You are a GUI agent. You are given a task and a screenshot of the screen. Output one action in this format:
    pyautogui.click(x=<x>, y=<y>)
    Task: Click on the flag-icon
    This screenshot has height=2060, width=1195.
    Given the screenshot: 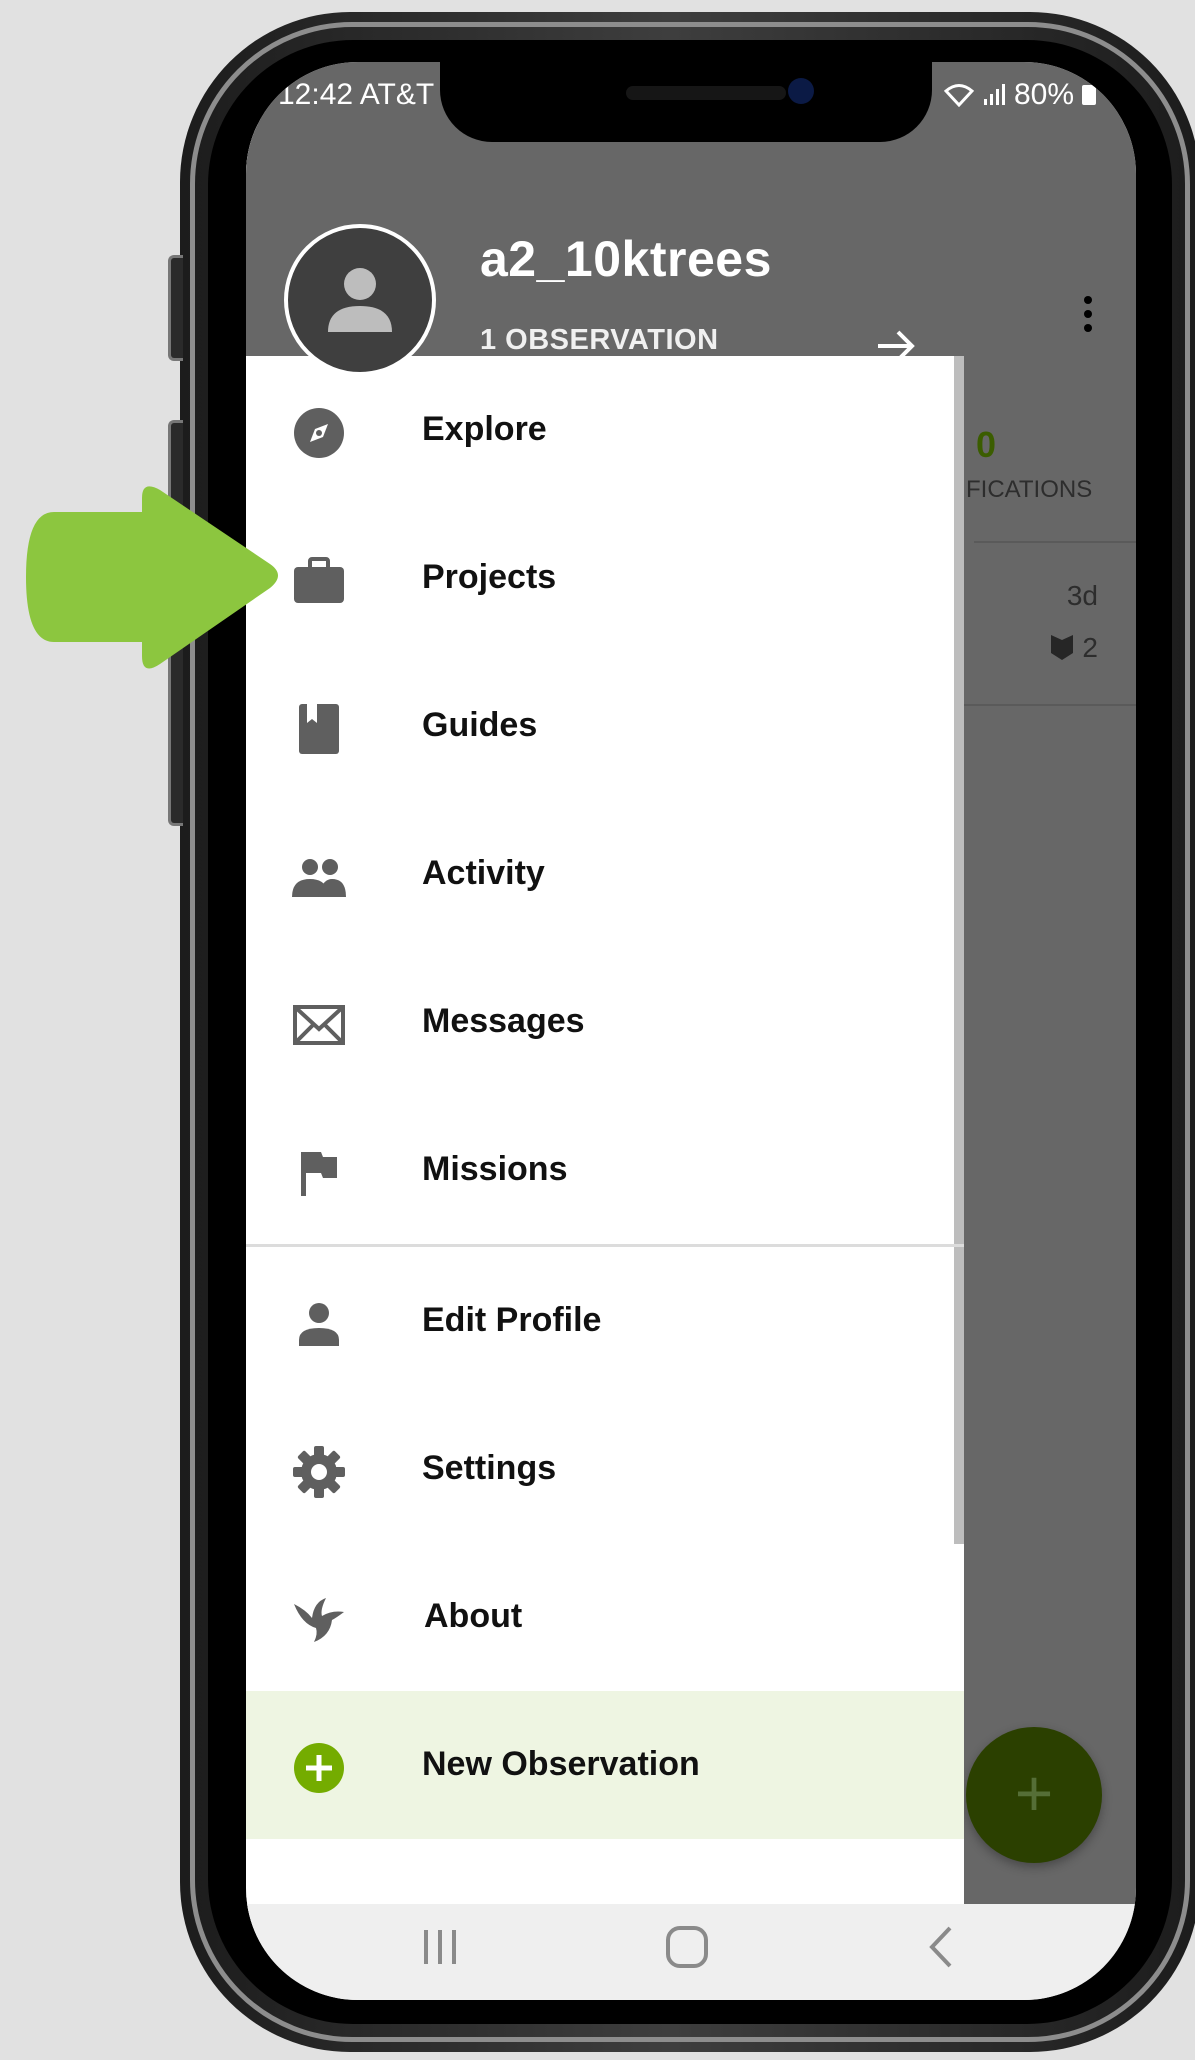 What is the action you would take?
    pyautogui.click(x=319, y=1173)
    